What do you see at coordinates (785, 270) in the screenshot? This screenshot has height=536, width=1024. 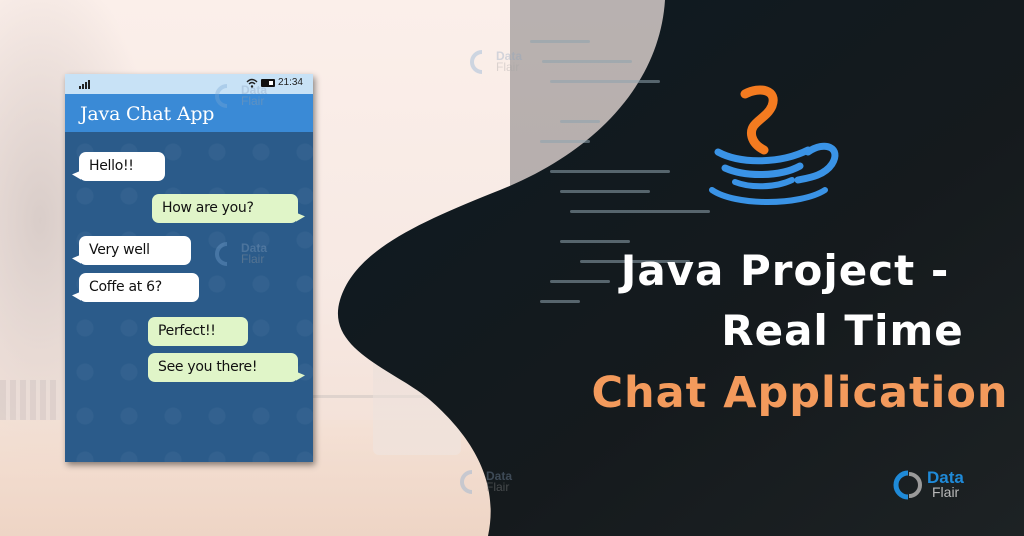 I see `headline-line-1: Java Project -` at bounding box center [785, 270].